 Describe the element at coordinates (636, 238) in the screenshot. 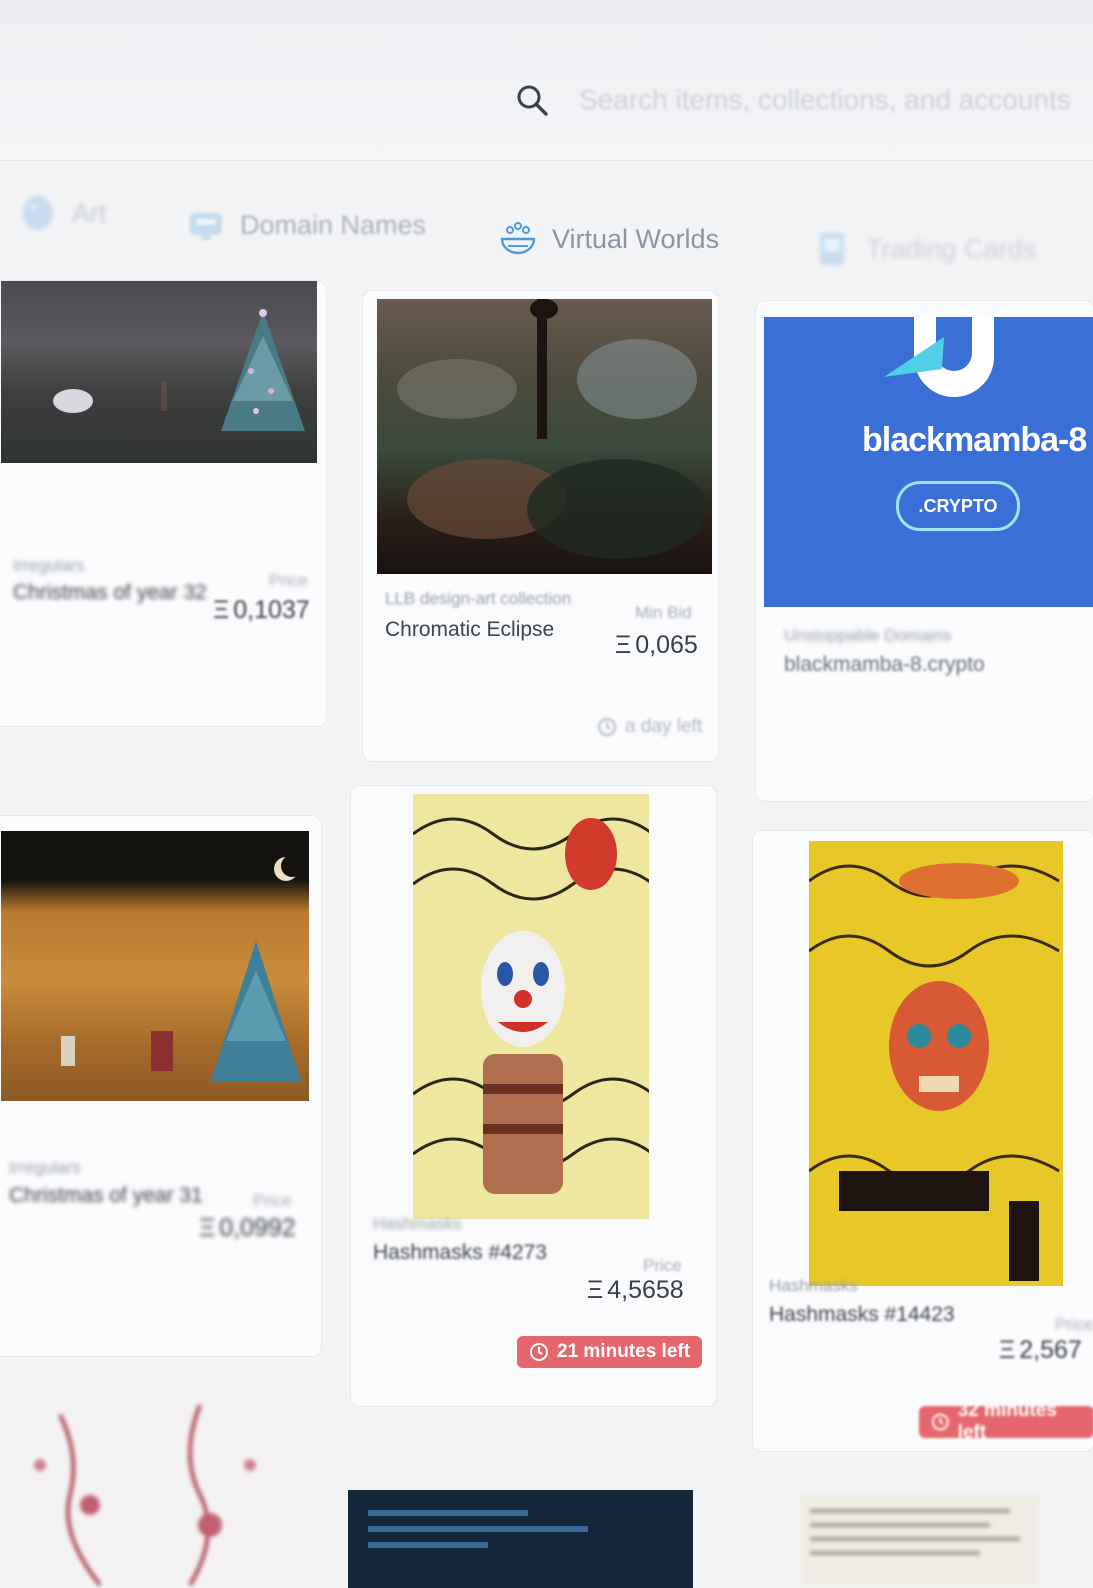

I see `tab-virtual-worlds-label: Virtual Worlds` at that location.